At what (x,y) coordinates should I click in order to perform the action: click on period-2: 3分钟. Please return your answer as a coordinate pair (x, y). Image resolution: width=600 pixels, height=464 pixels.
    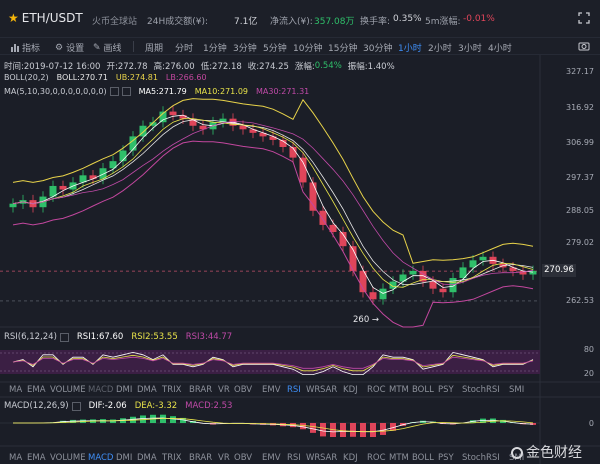
    Looking at the image, I should click on (245, 47).